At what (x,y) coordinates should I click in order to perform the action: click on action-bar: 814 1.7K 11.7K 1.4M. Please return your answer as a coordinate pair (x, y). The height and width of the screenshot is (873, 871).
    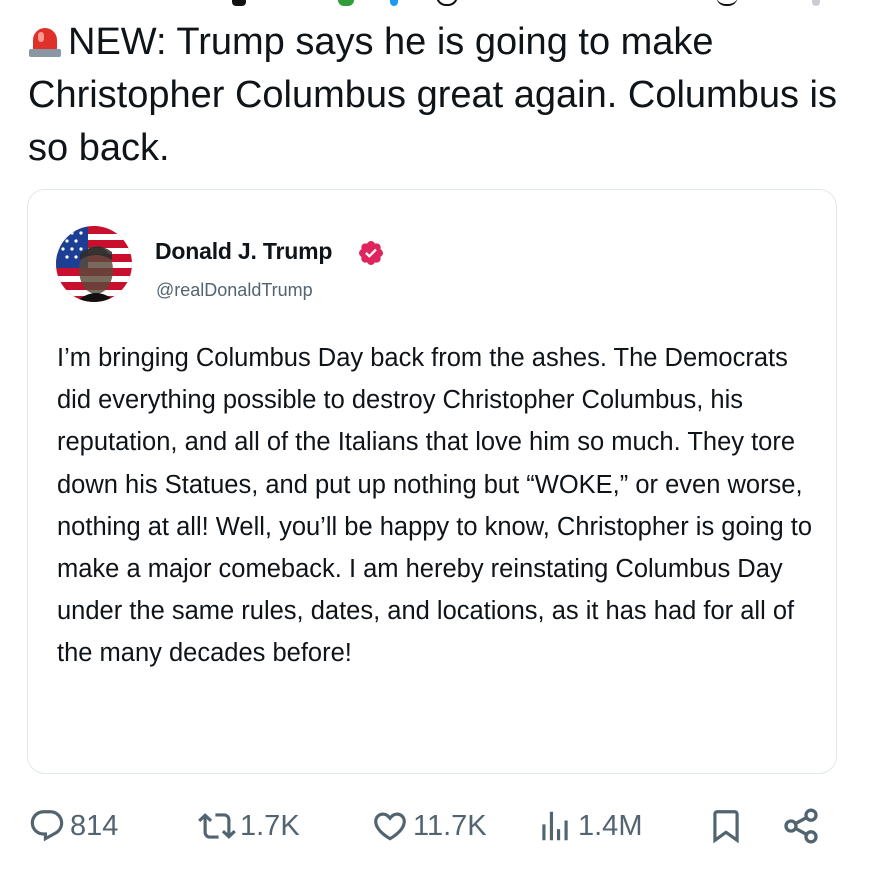
    Looking at the image, I should click on (435, 826).